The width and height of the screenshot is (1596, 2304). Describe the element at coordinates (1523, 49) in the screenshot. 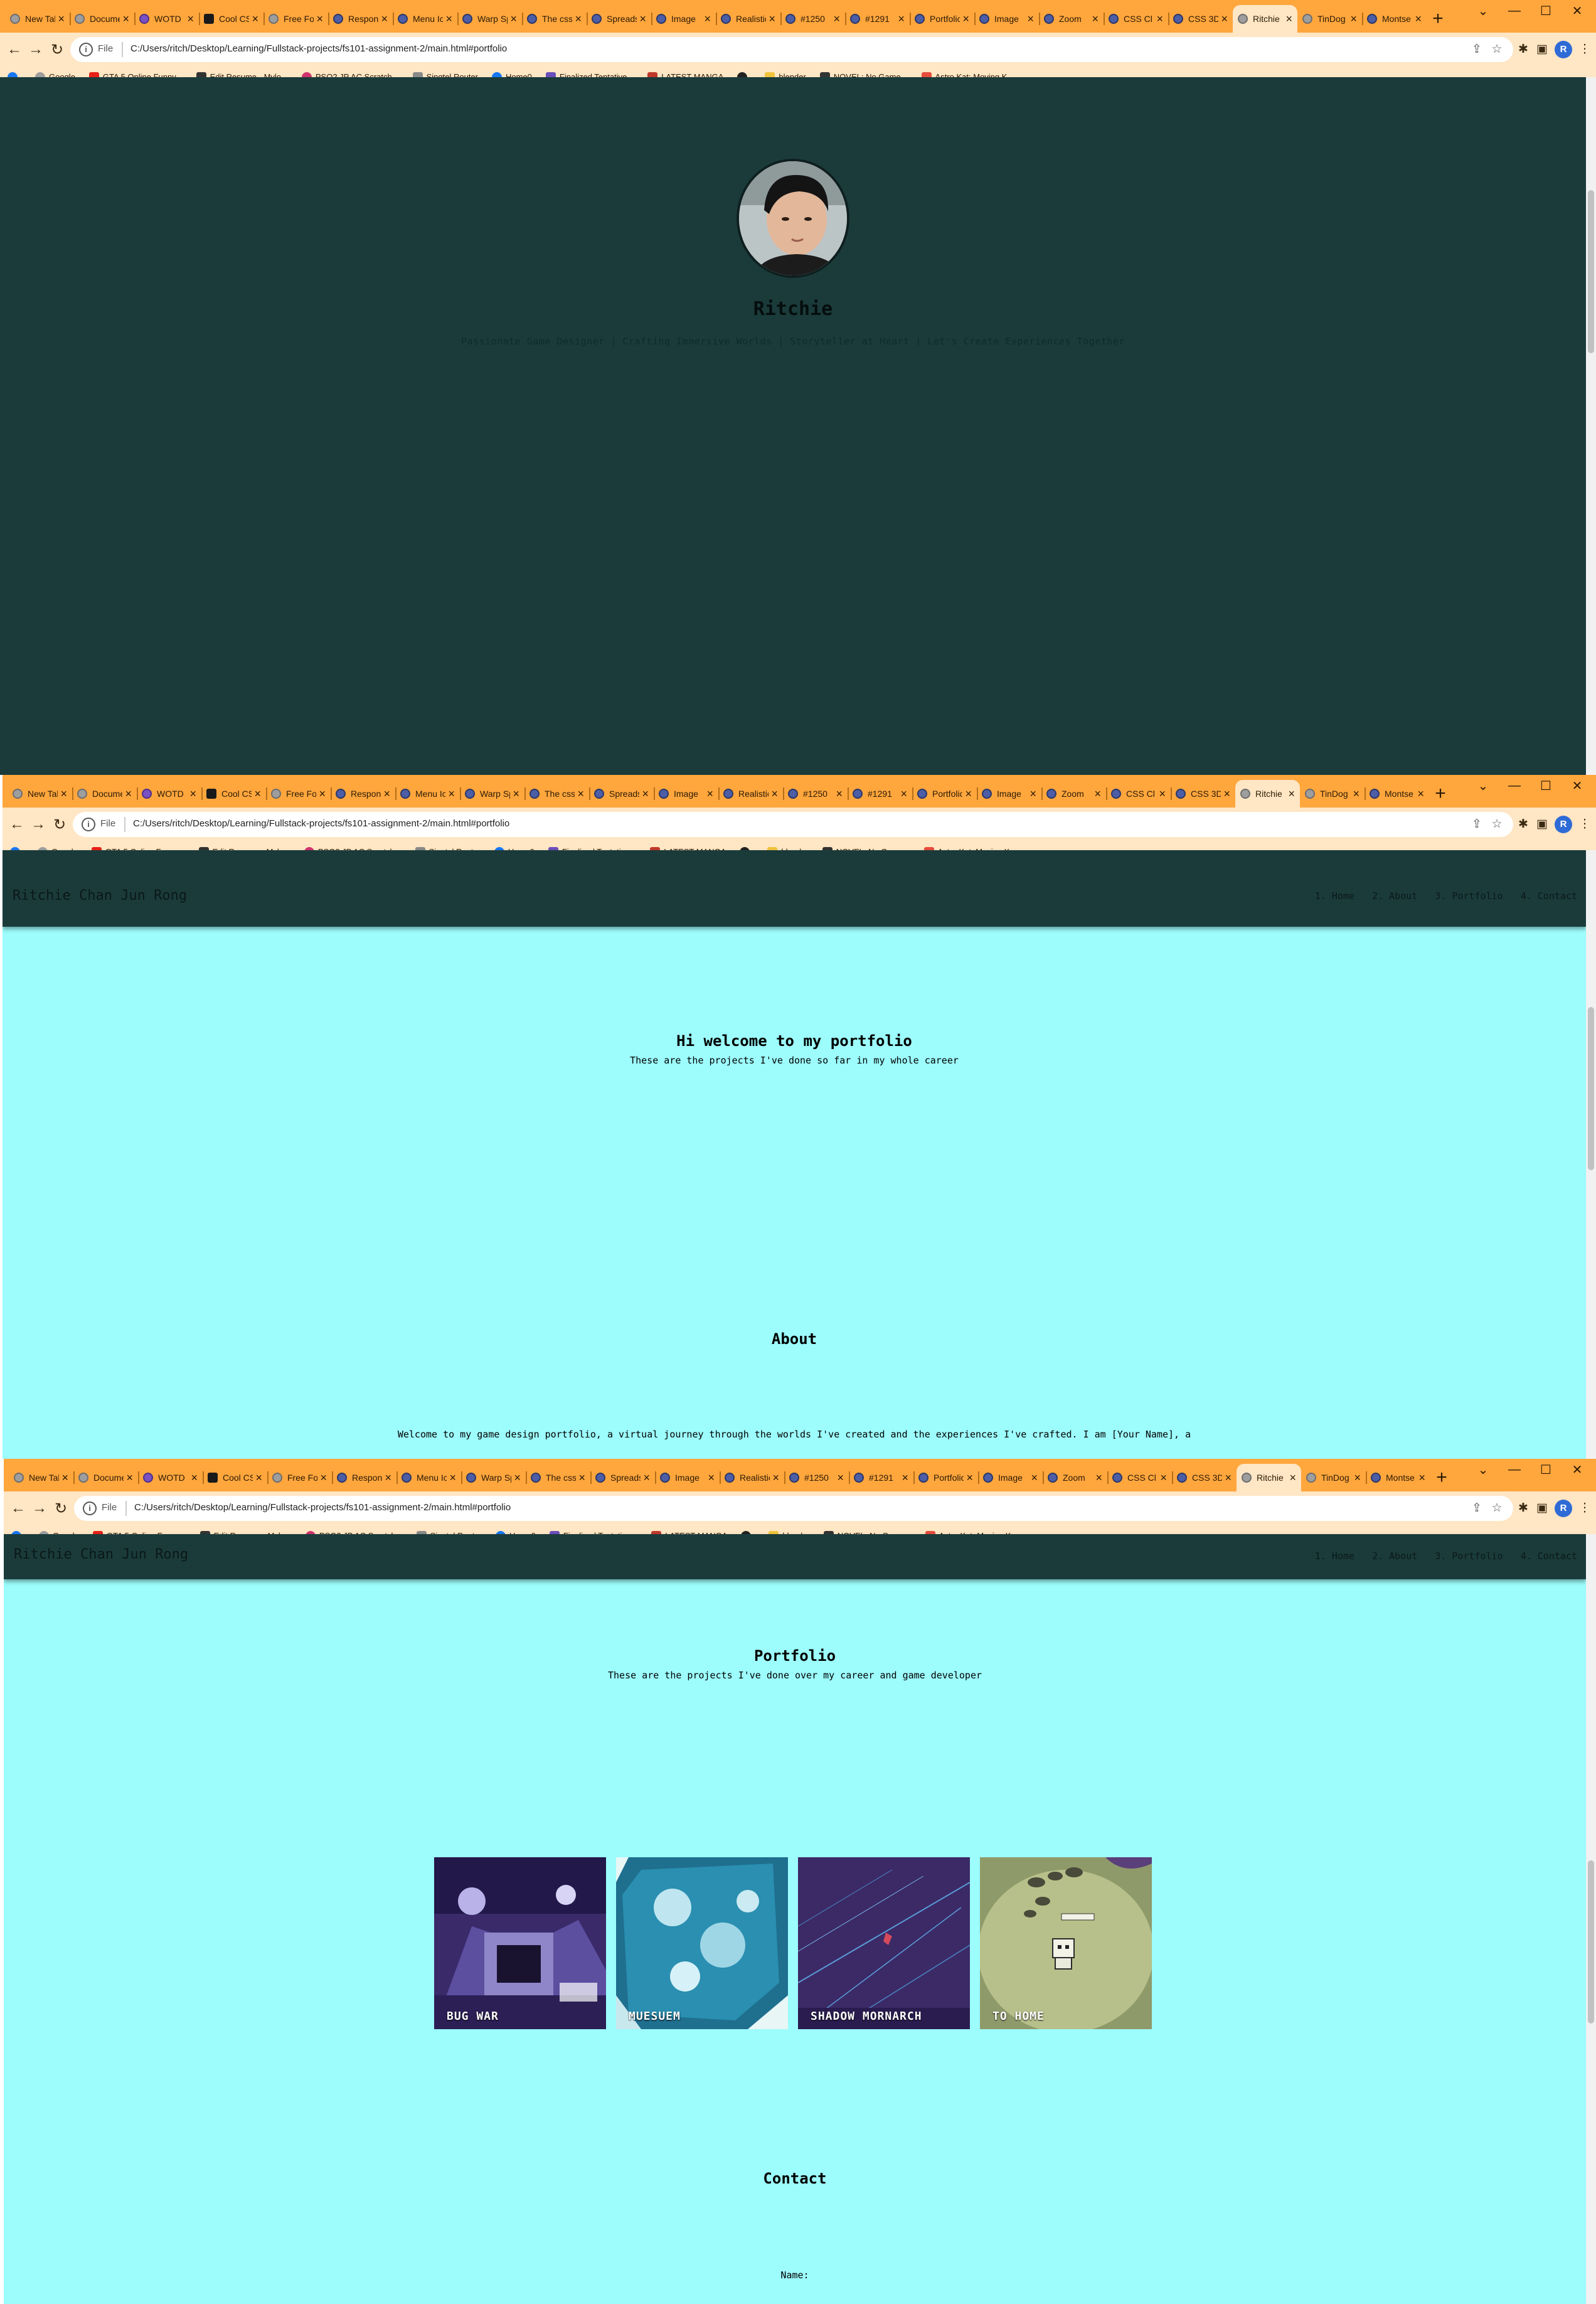

I see `extensions-icon: ✱` at that location.